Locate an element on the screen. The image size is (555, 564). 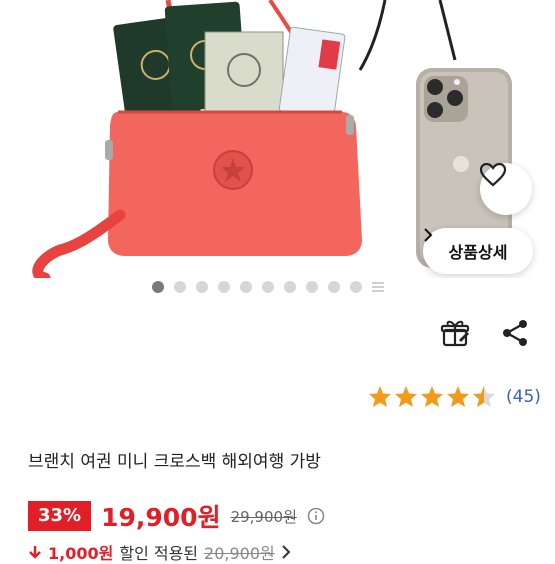
coupon-amount: 1,000원 is located at coordinates (81, 553).